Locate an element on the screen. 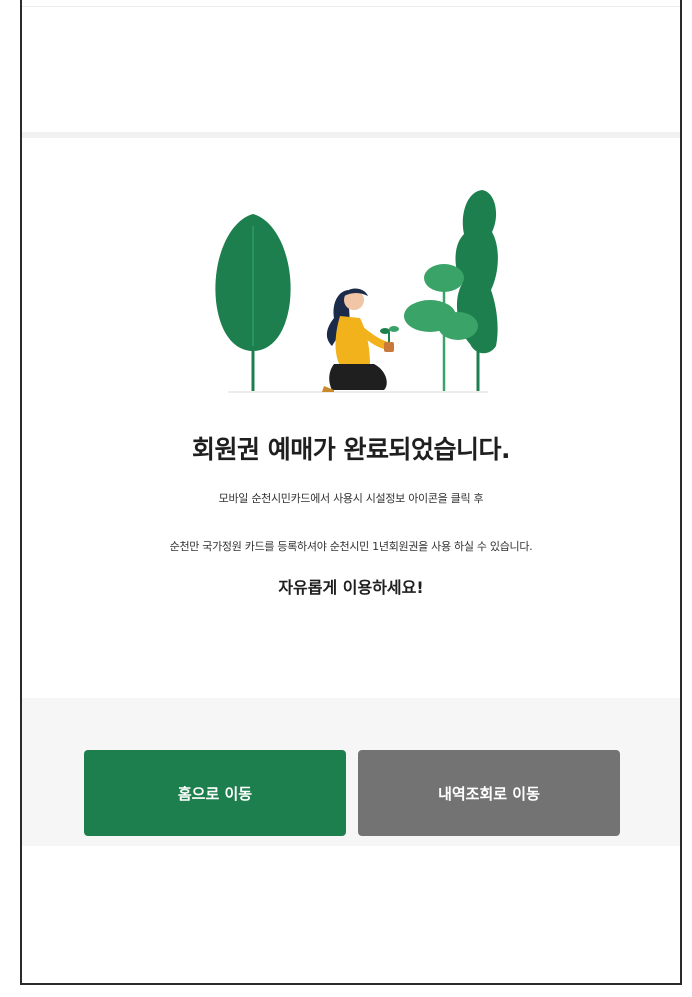  go-history-button: 내역조회로 이동 is located at coordinates (489, 793).